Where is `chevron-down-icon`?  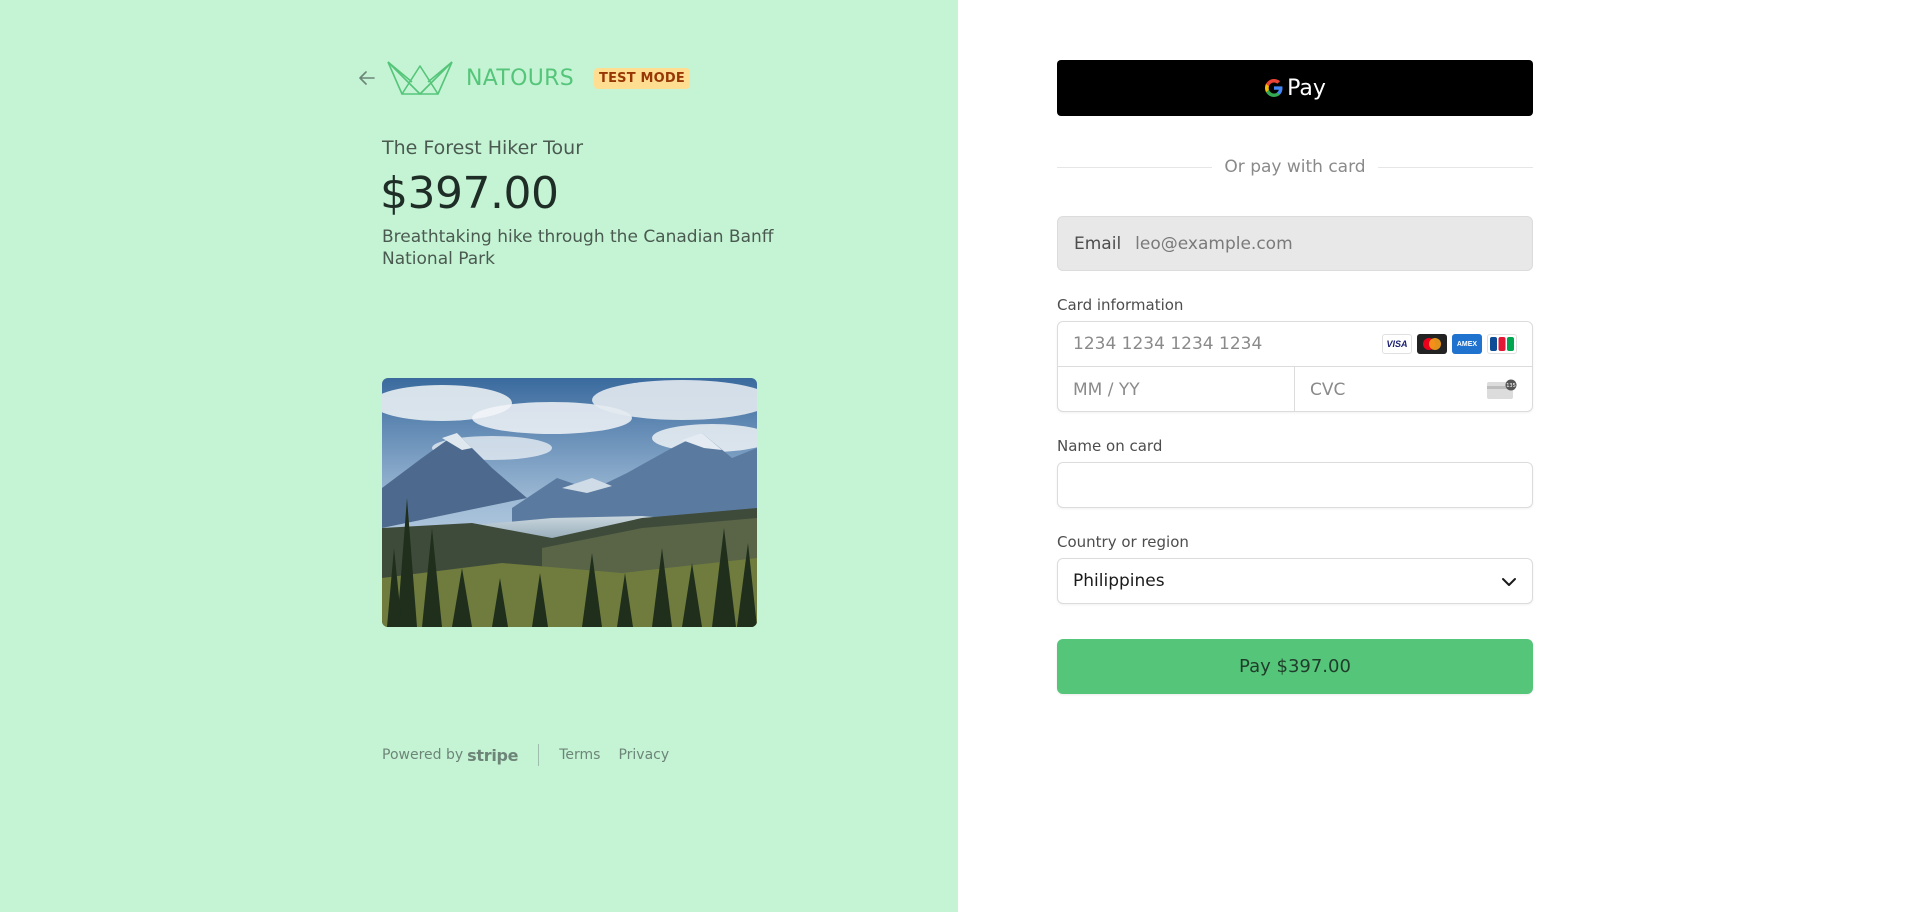
chevron-down-icon is located at coordinates (1509, 582).